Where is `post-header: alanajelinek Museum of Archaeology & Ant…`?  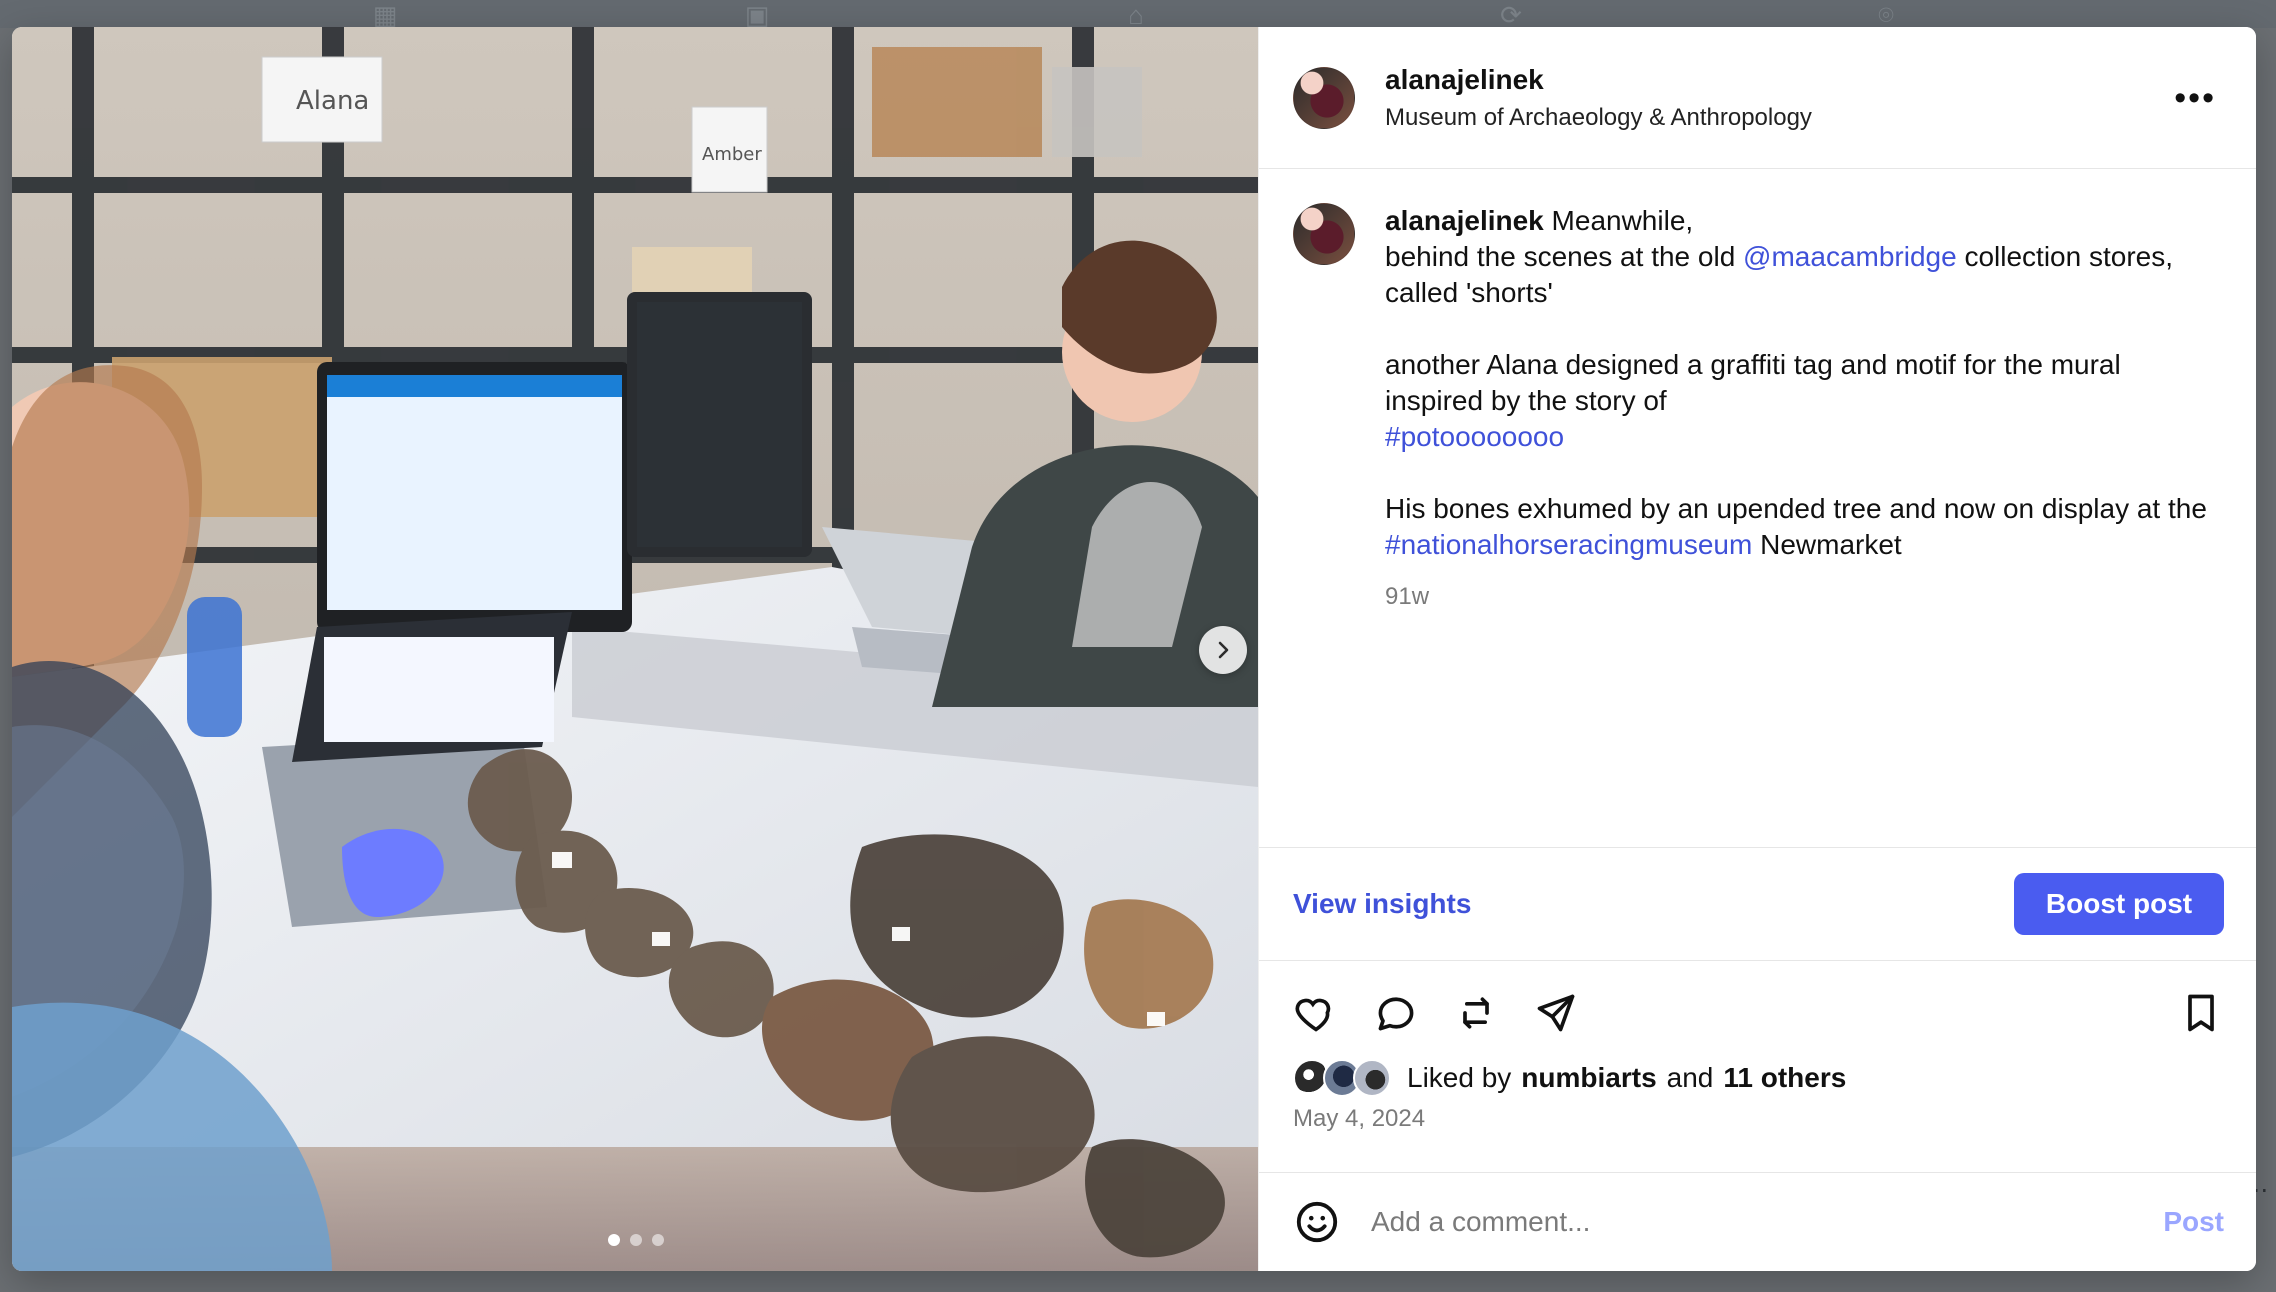 post-header: alanajelinek Museum of Archaeology & Ant… is located at coordinates (1757, 98).